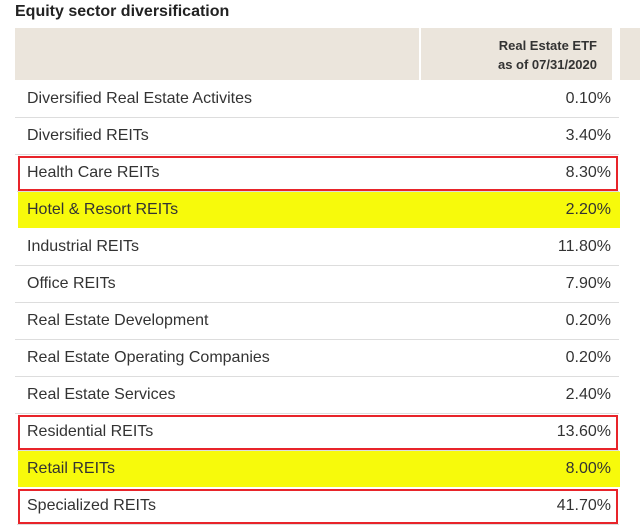 This screenshot has width=640, height=531. What do you see at coordinates (317, 284) in the screenshot?
I see `table-row: Office REITs 7.90%` at bounding box center [317, 284].